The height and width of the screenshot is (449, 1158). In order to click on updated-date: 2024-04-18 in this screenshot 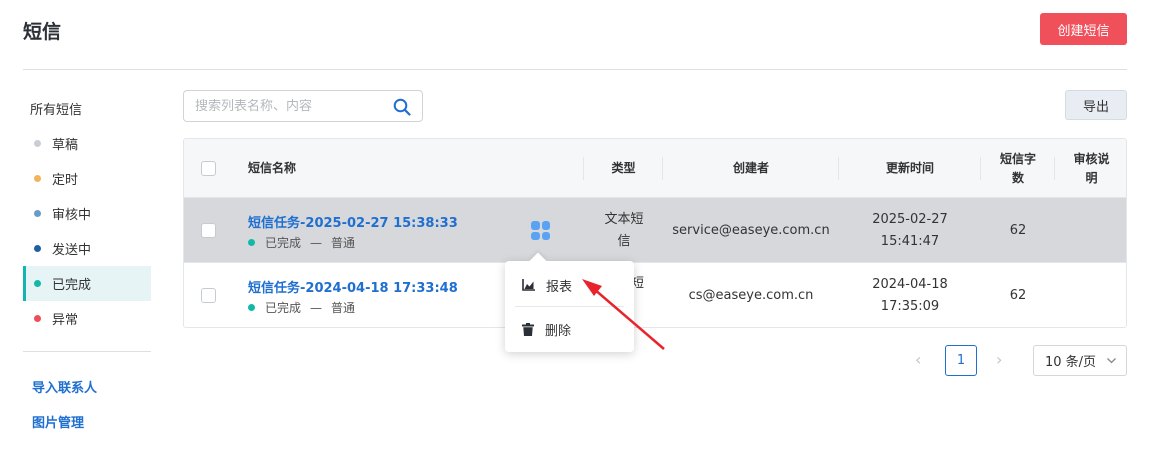, I will do `click(910, 284)`.